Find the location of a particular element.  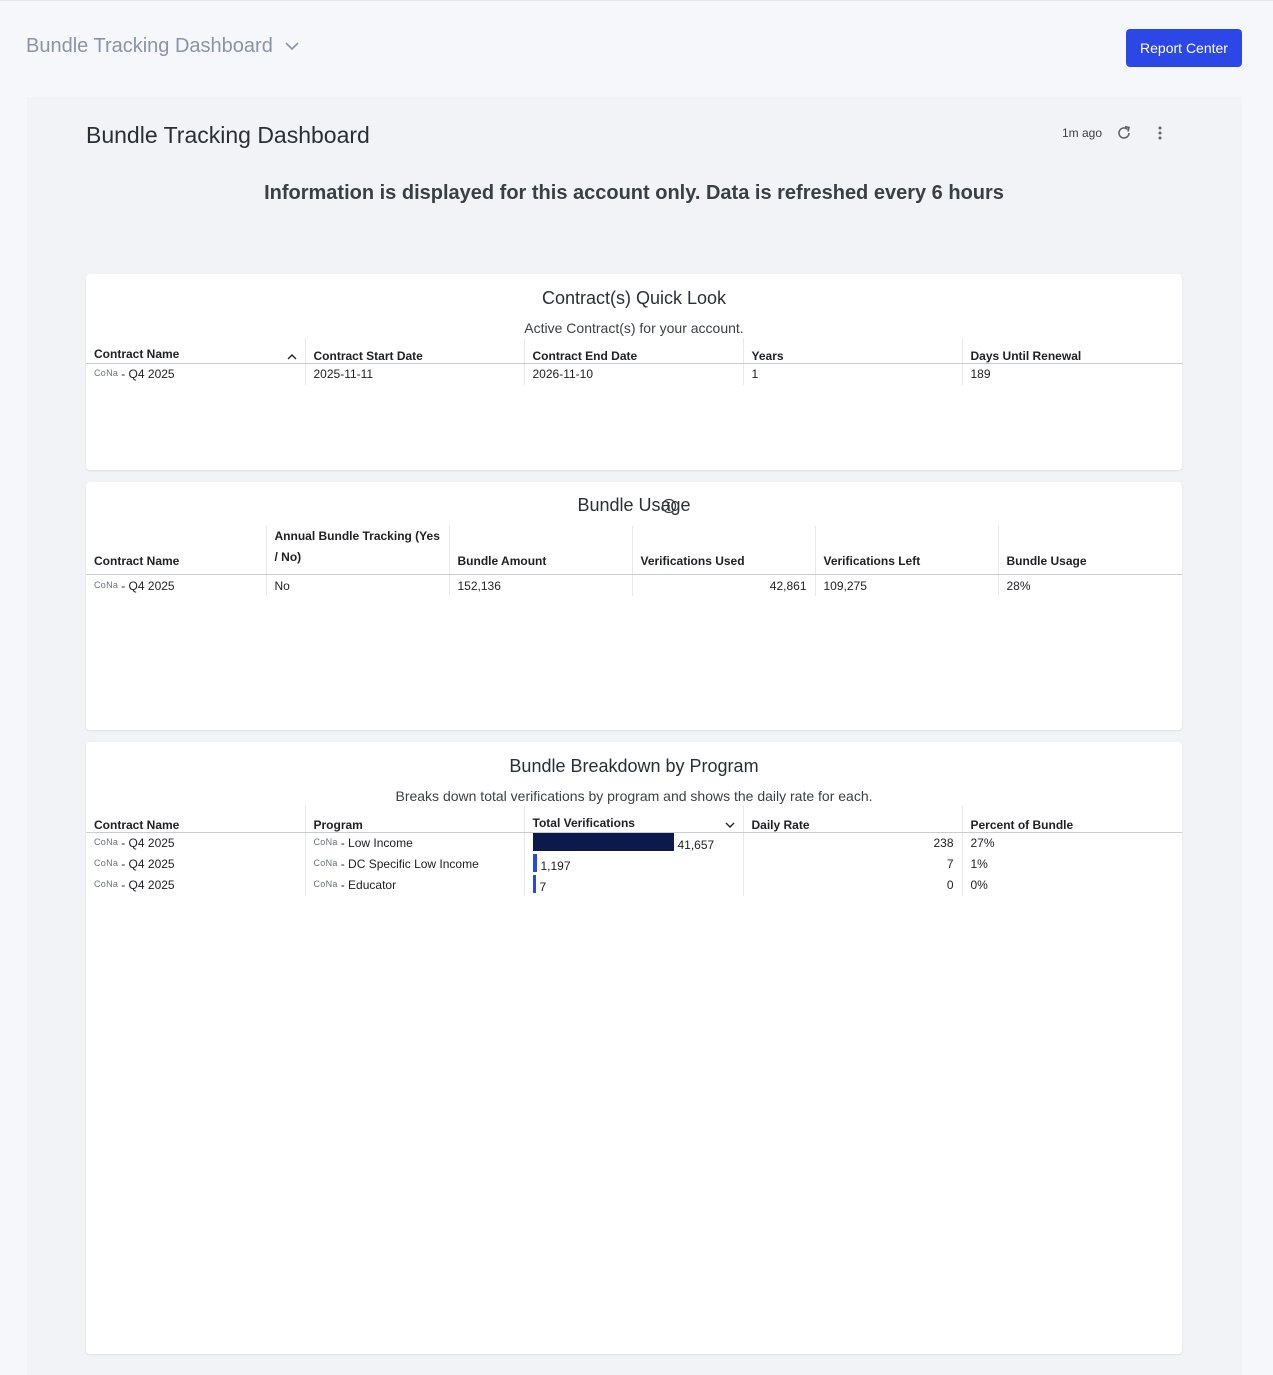

more-vert-icon is located at coordinates (1160, 133).